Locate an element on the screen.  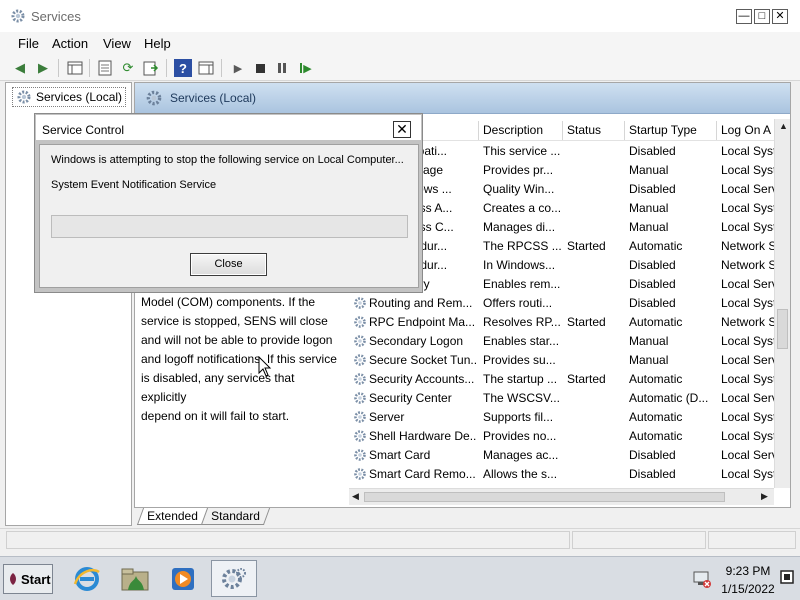
menu-action: Action is located at coordinates (70, 43).